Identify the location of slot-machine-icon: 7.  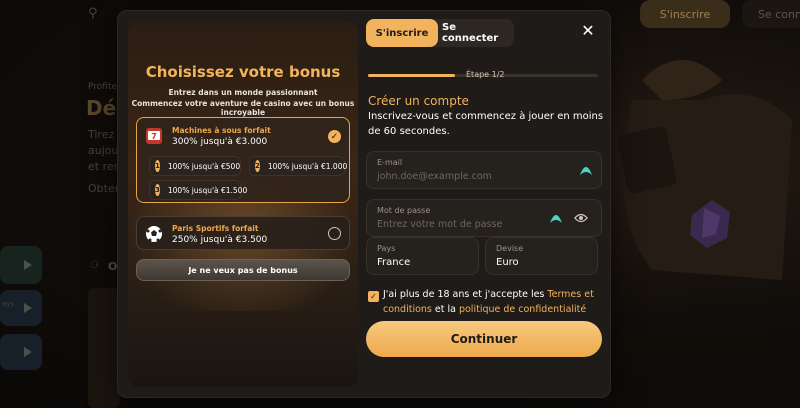
(154, 136).